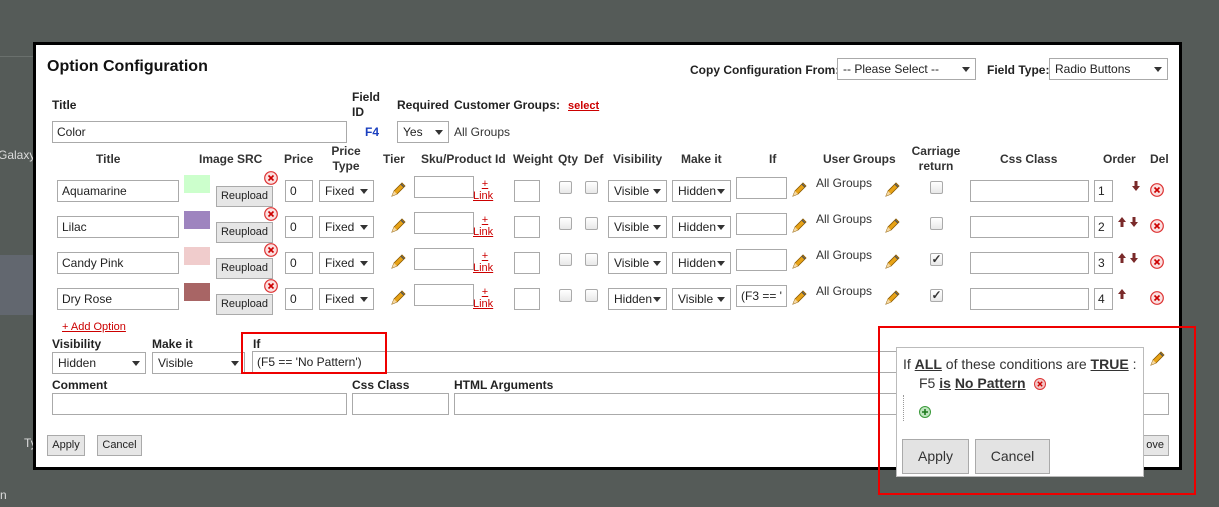  Describe the element at coordinates (198, 363) in the screenshot. I see `bottom-make-it-select: Visible` at that location.